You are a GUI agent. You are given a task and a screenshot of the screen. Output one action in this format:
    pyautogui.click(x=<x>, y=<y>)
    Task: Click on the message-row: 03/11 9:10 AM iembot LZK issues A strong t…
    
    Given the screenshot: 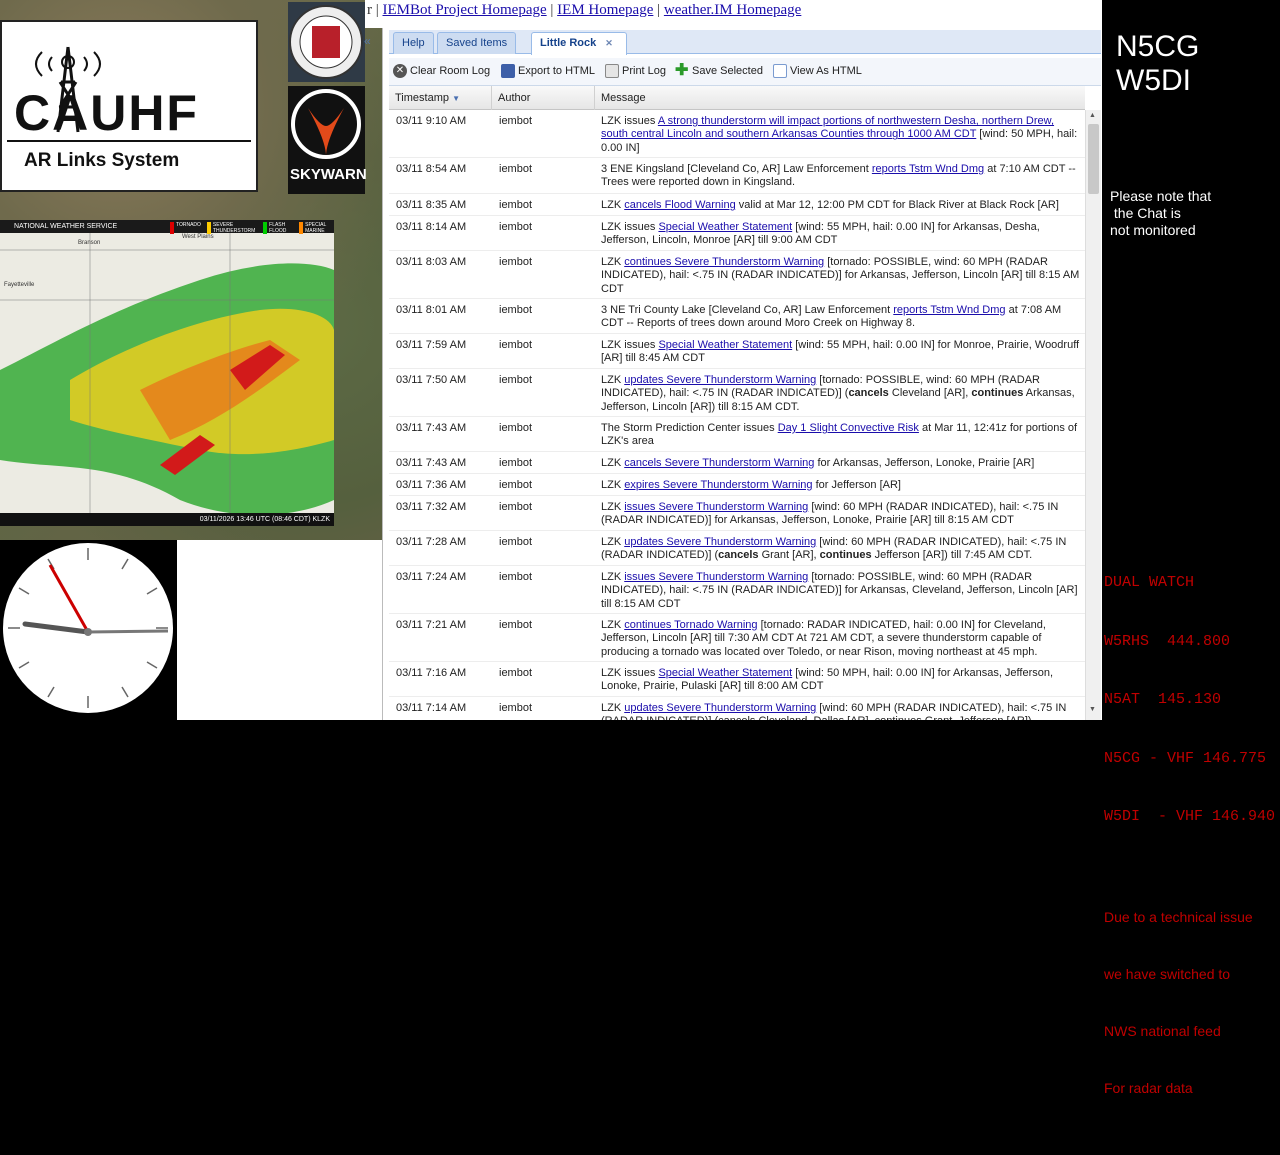 What is the action you would take?
    pyautogui.click(x=737, y=134)
    